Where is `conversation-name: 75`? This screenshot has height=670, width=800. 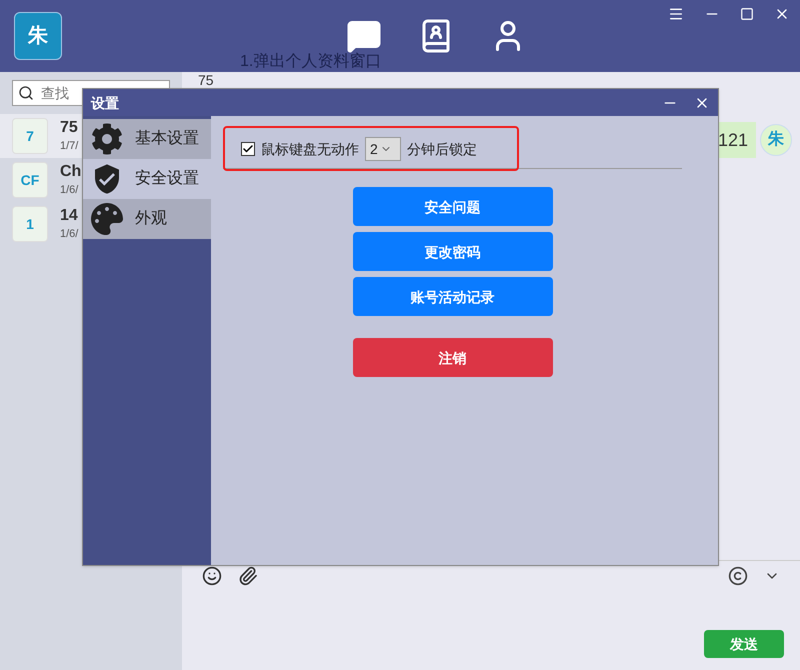 conversation-name: 75 is located at coordinates (69, 128).